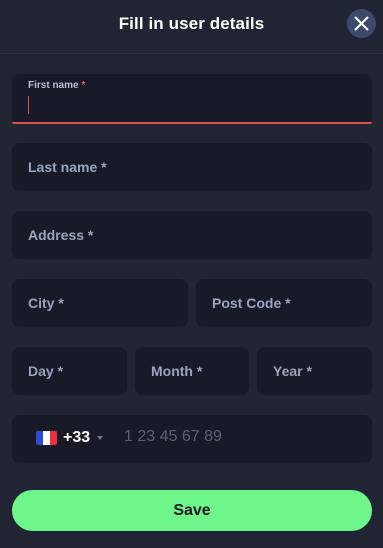  What do you see at coordinates (57, 85) in the screenshot?
I see `first-name-label: First name *` at bounding box center [57, 85].